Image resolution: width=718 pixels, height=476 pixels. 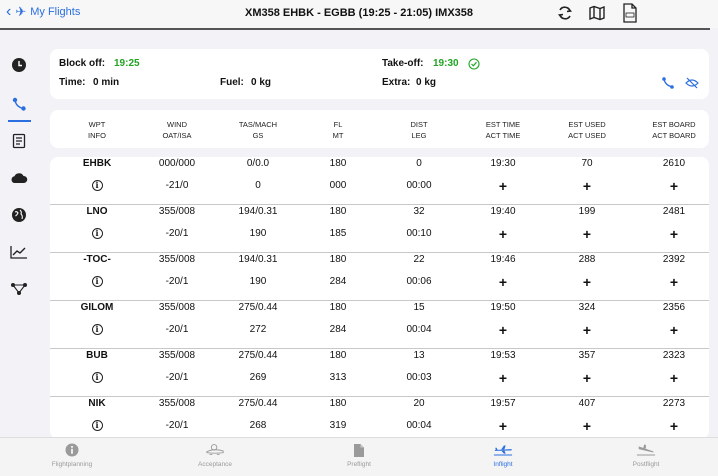 I want to click on time-label: Time:, so click(x=72, y=82).